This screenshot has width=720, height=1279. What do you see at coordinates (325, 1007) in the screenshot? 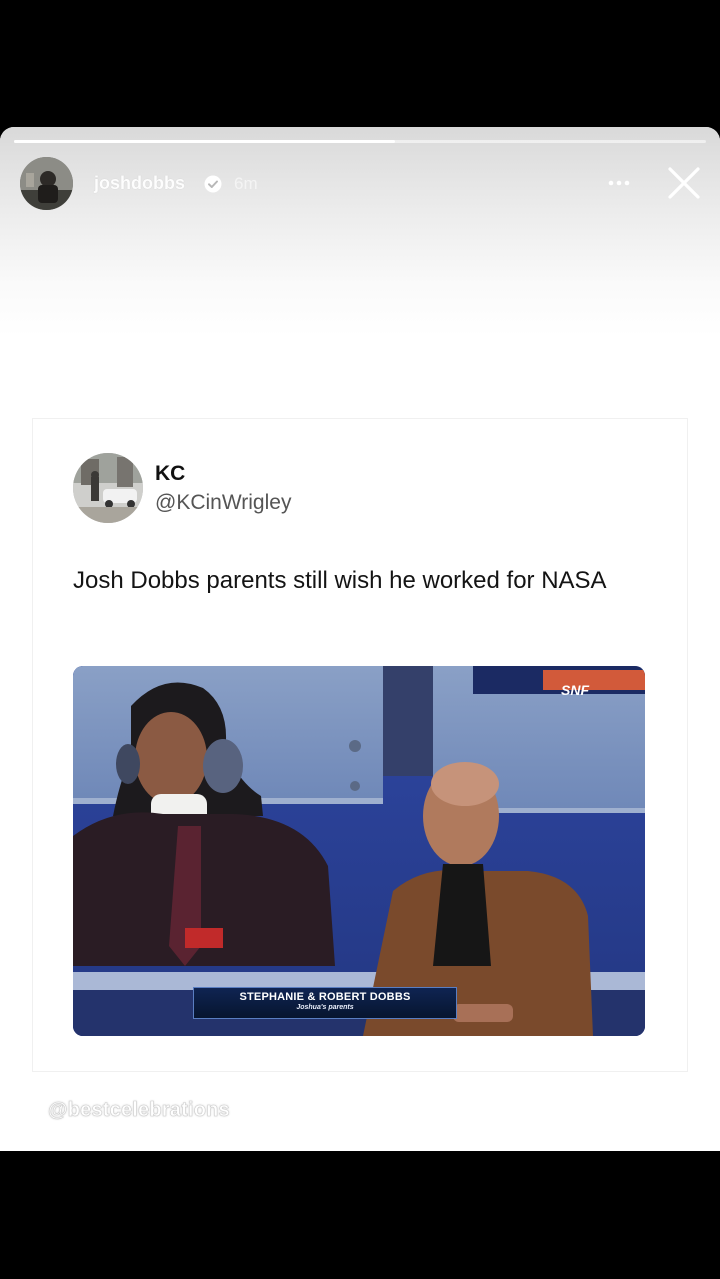
I see `lower-third-subtitle: Joshua's parents` at bounding box center [325, 1007].